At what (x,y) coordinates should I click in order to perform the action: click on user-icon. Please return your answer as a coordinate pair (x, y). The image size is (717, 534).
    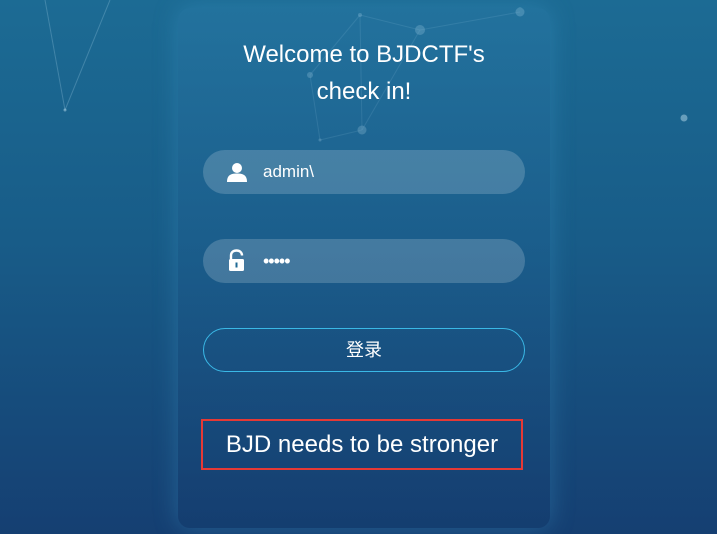
    Looking at the image, I should click on (237, 172).